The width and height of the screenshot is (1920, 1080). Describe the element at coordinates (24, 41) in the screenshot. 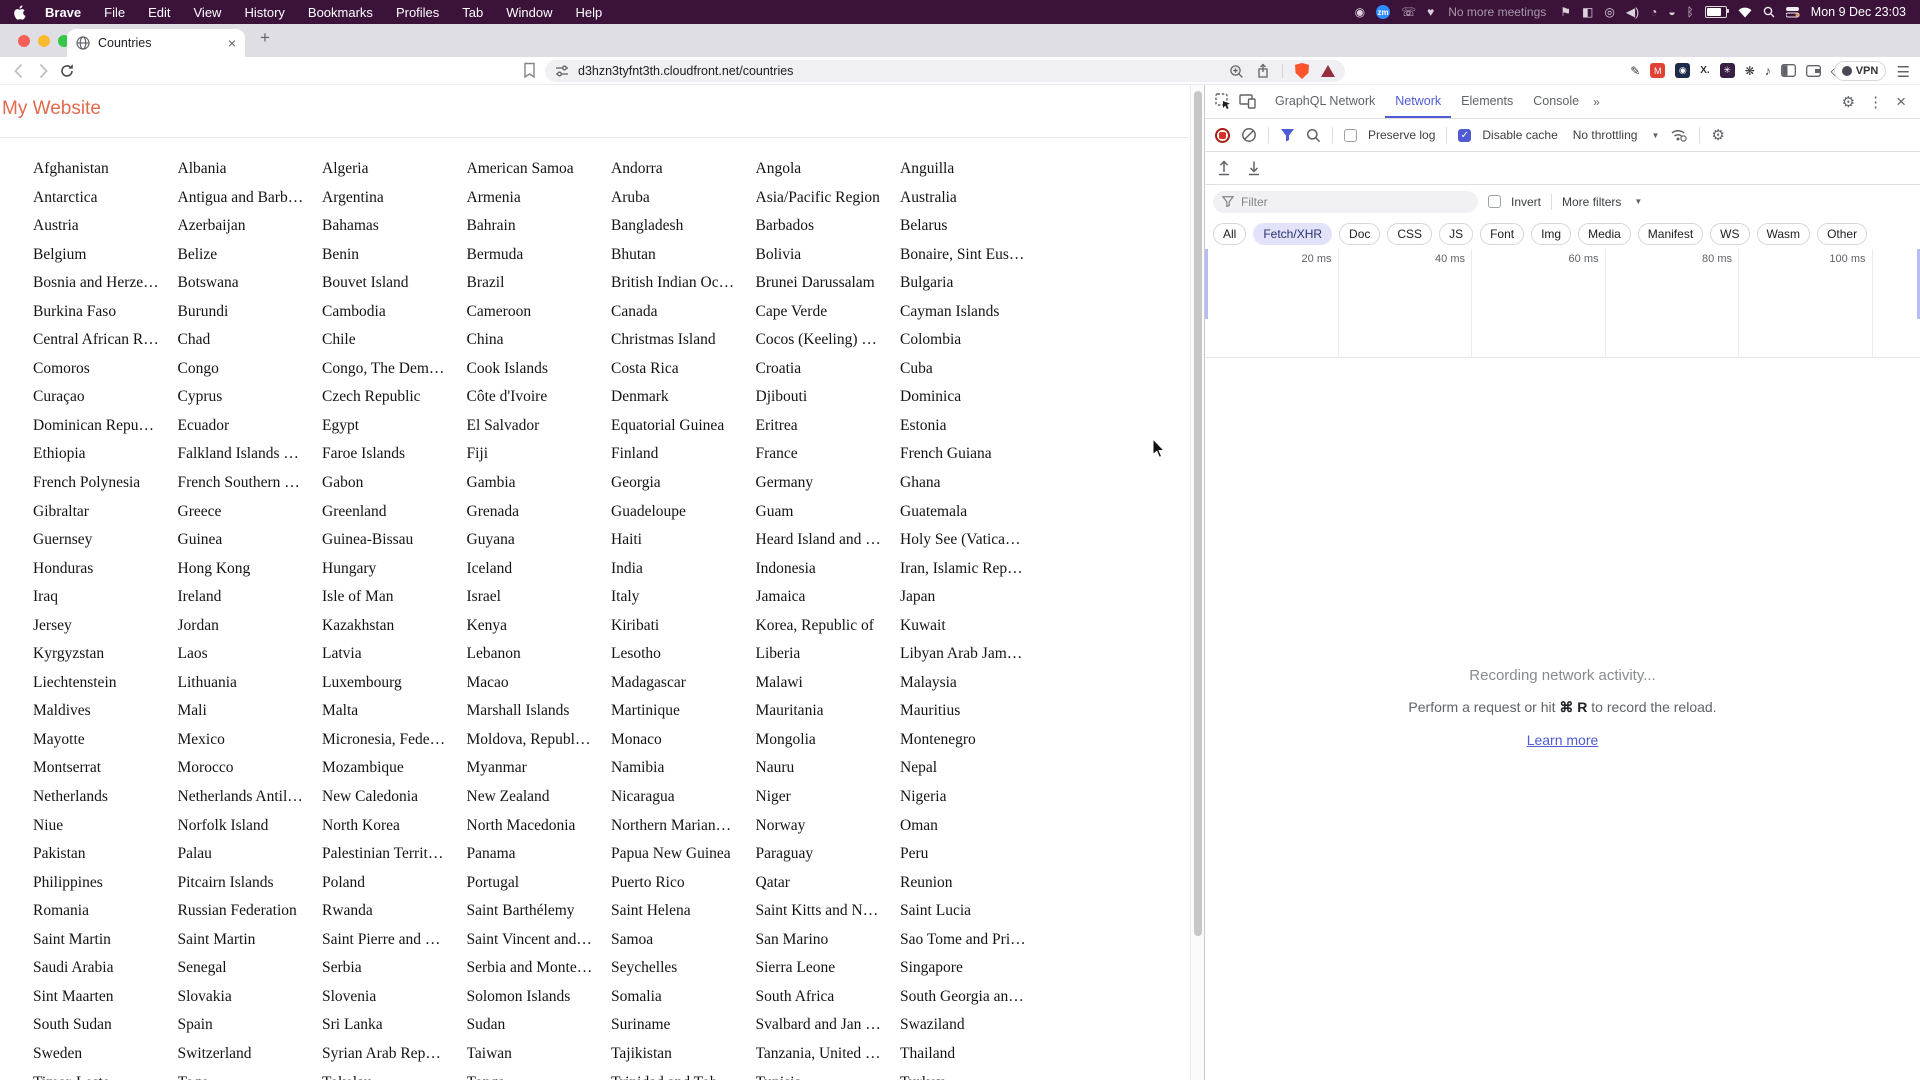

I see `close-window-button` at that location.